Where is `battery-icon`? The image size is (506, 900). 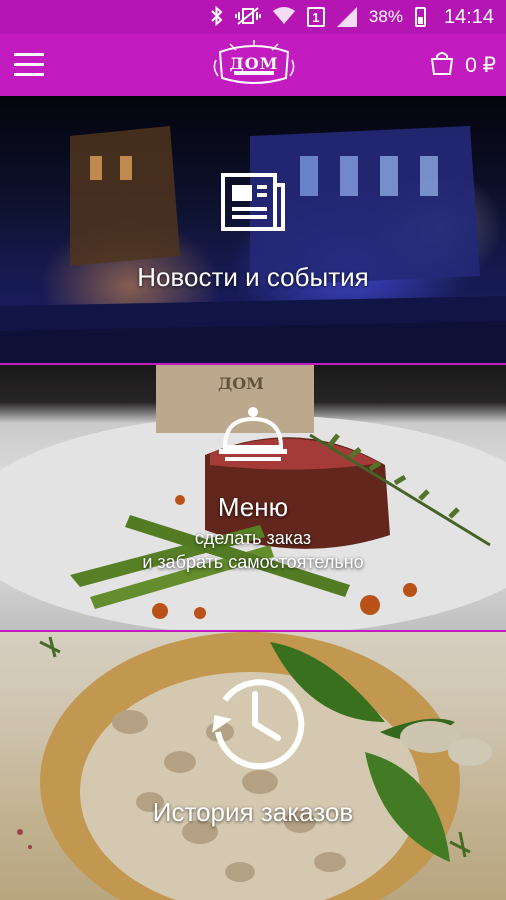
battery-icon is located at coordinates (420, 17).